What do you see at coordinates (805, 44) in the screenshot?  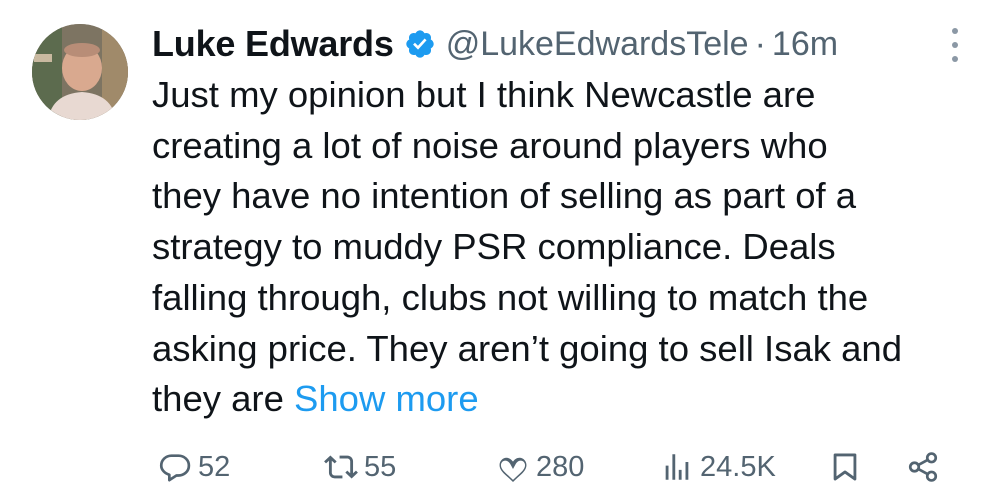 I see `timestamp: 16m` at bounding box center [805, 44].